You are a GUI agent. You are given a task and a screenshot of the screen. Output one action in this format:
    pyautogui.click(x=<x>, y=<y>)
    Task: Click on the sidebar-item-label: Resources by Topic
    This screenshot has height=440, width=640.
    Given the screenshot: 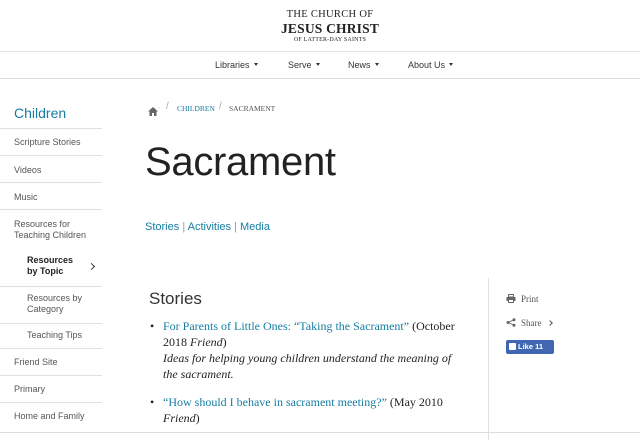 What is the action you would take?
    pyautogui.click(x=50, y=265)
    